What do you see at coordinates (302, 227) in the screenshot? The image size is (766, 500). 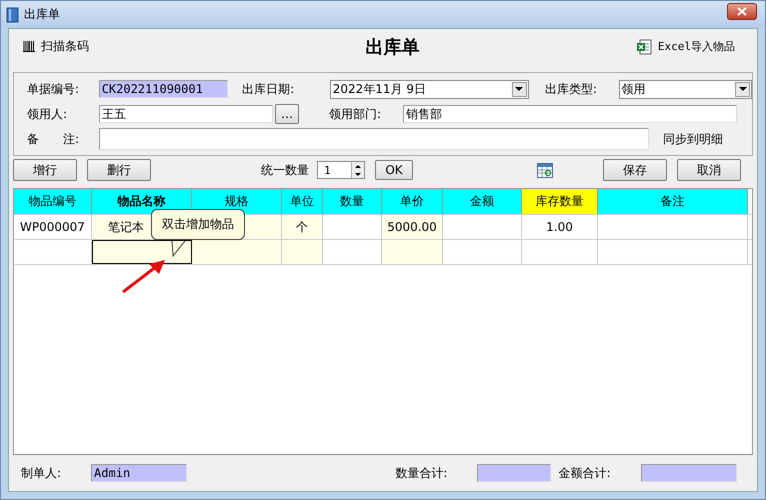 I see `table-cell: 个` at bounding box center [302, 227].